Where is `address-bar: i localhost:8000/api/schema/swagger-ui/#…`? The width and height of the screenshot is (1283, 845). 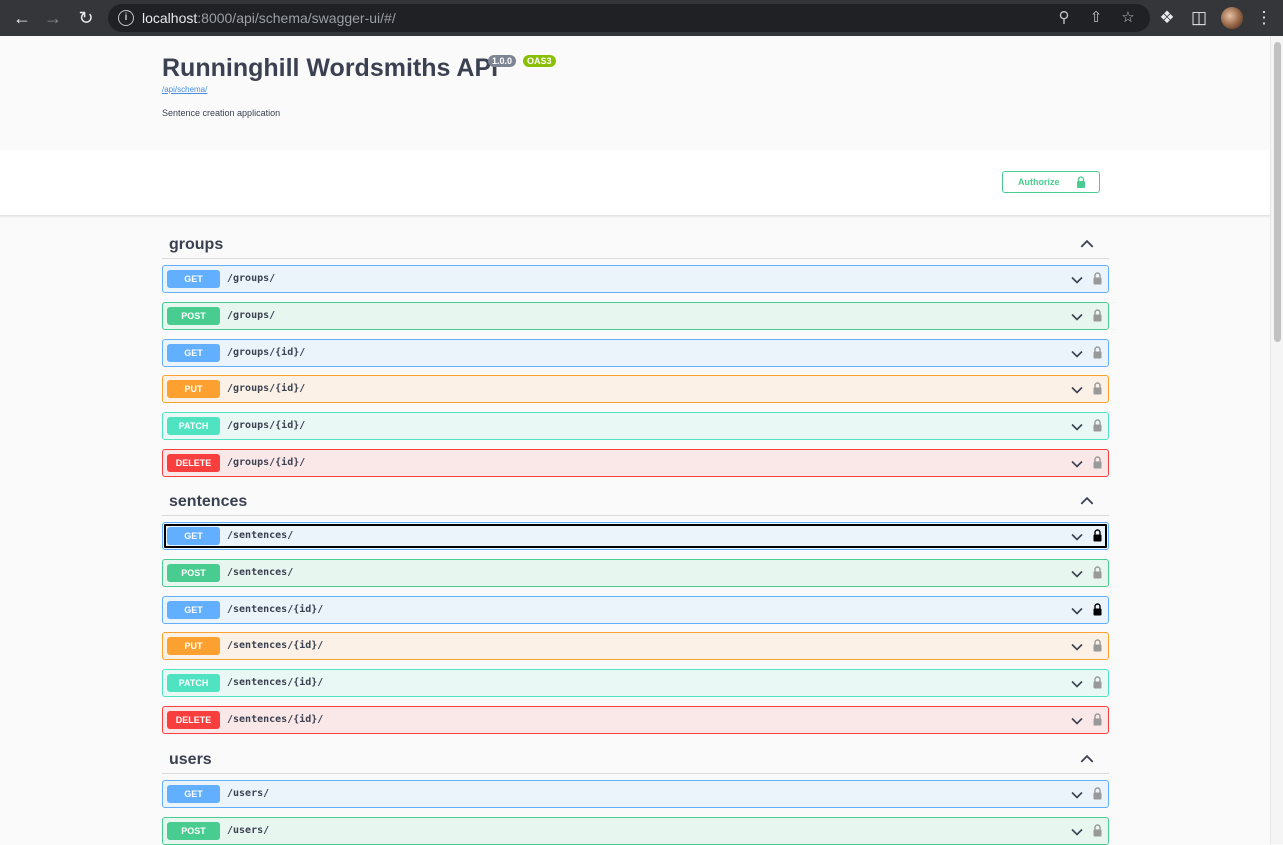 address-bar: i localhost:8000/api/schema/swagger-ui/#… is located at coordinates (629, 18).